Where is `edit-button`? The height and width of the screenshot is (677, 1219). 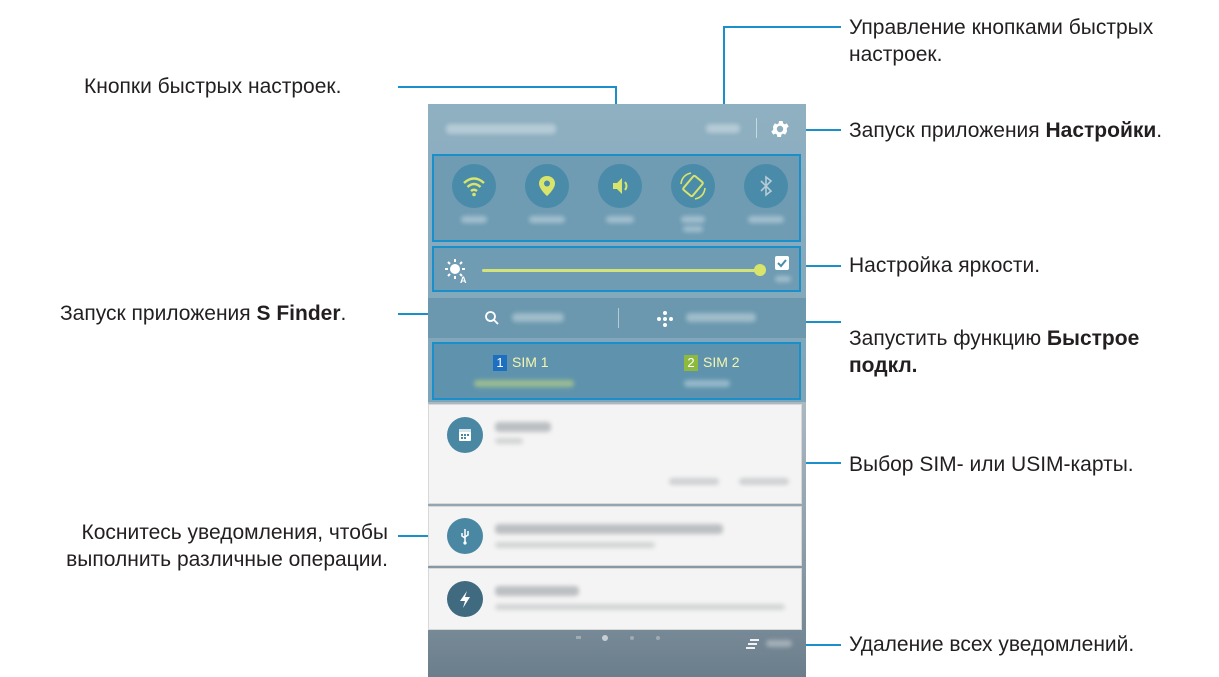
edit-button is located at coordinates (723, 128).